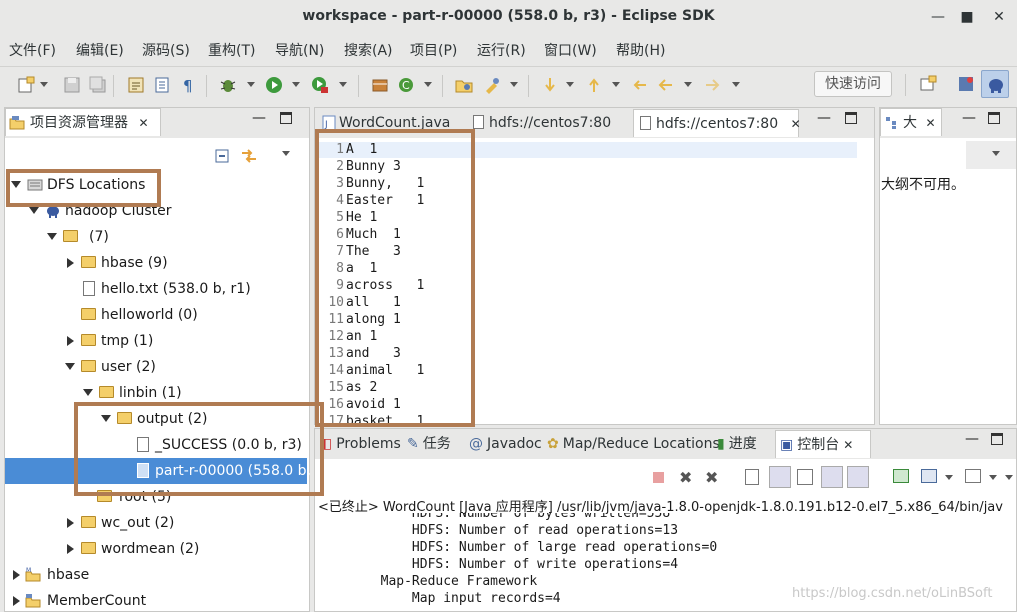 This screenshot has width=1017, height=612. I want to click on tree-item-membercount: MemberCount, so click(155, 599).